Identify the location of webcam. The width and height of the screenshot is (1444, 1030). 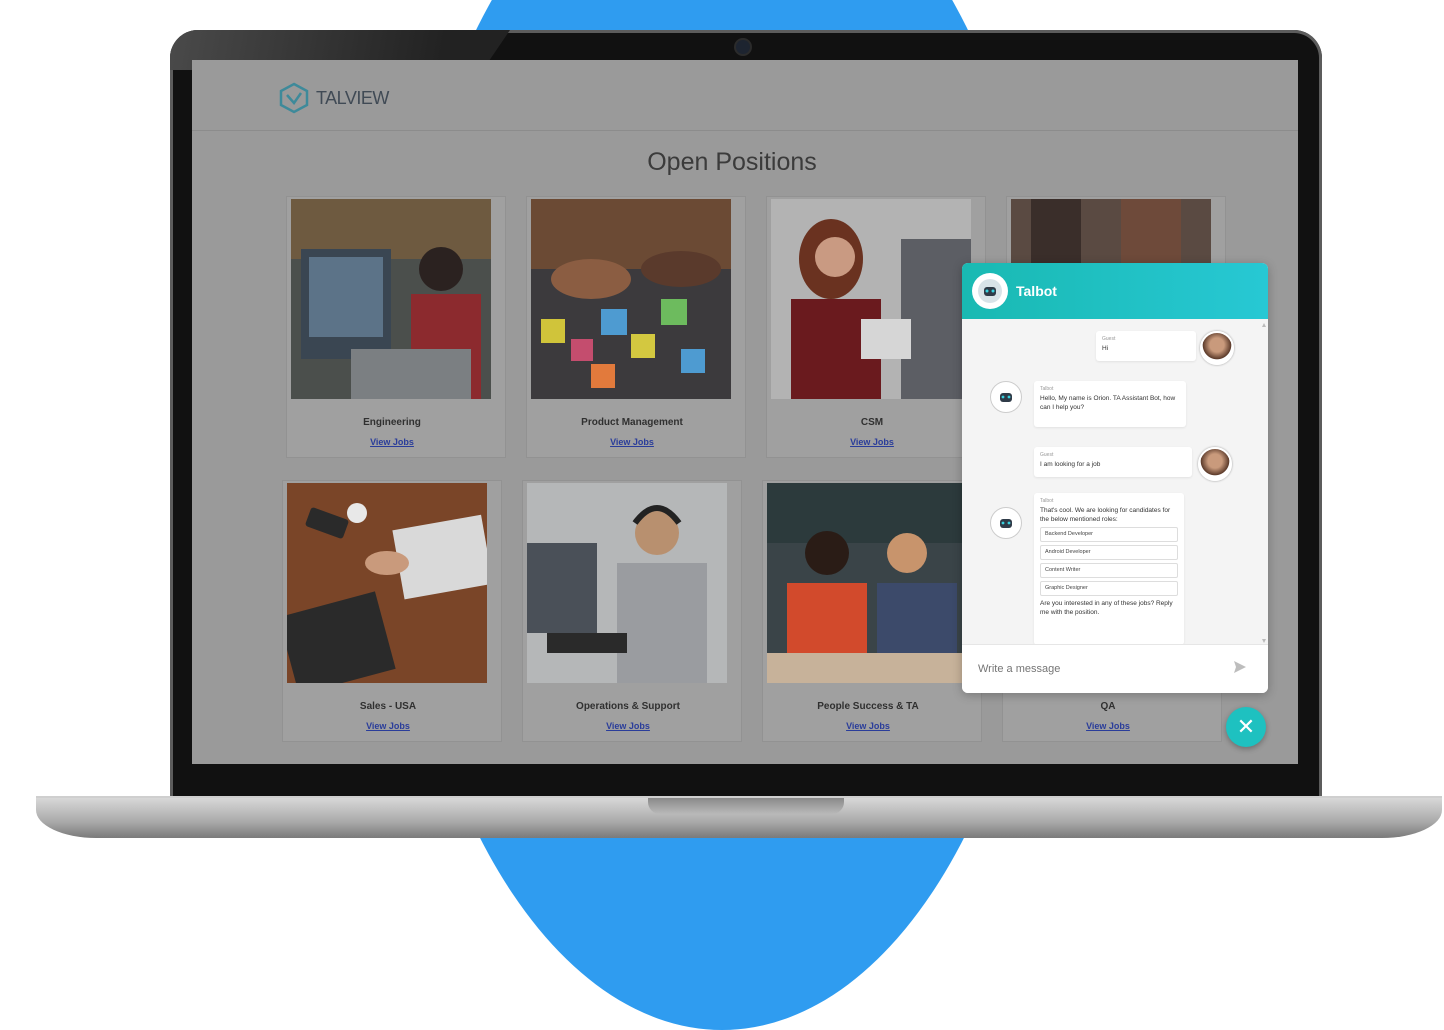
(743, 47).